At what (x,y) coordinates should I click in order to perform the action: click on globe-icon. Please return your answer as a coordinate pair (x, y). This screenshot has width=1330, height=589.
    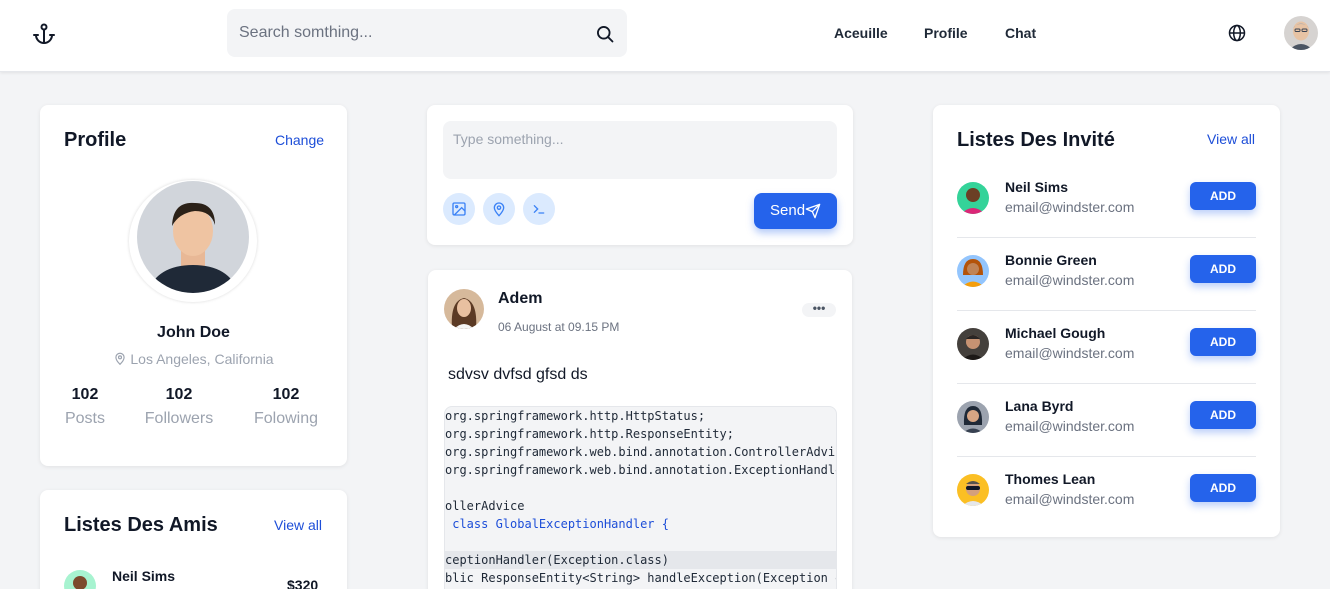
    Looking at the image, I should click on (1237, 33).